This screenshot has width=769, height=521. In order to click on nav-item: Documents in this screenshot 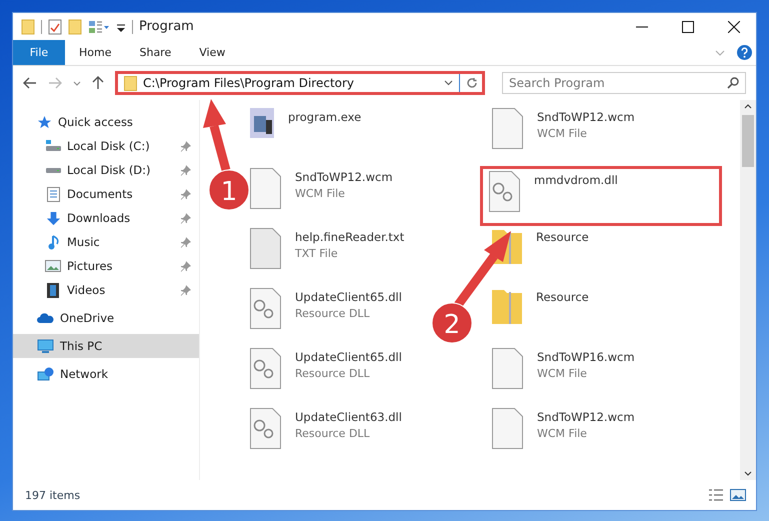, I will do `click(104, 194)`.